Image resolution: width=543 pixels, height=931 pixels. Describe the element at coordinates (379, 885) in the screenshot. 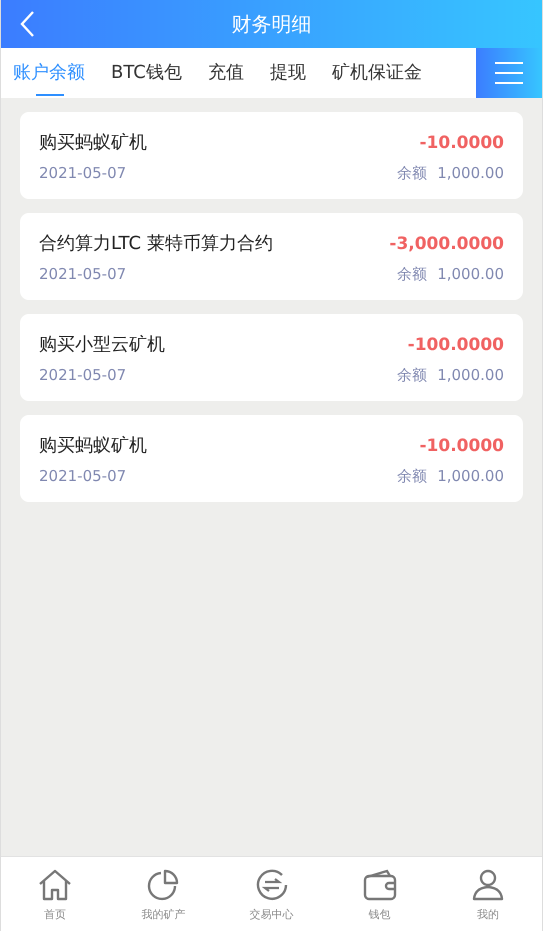

I see `wallet-icon` at that location.